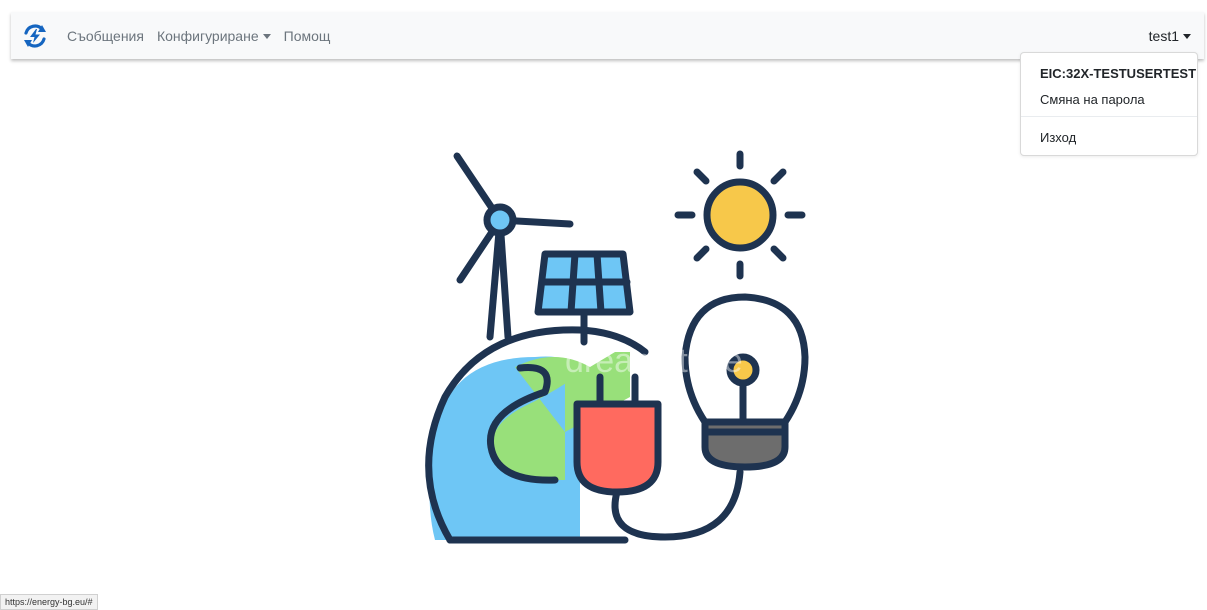  What do you see at coordinates (1092, 99) in the screenshot?
I see `change-password-item: Смяна на парола` at bounding box center [1092, 99].